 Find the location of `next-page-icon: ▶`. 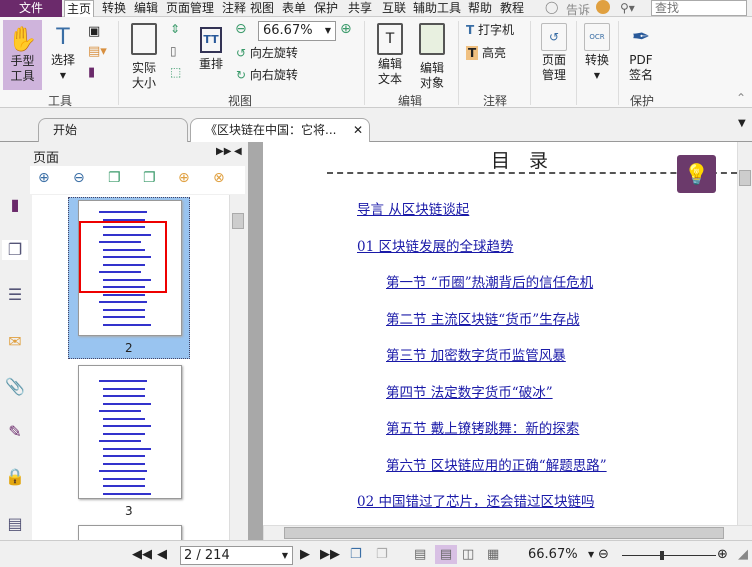

next-page-icon: ▶ is located at coordinates (305, 554).